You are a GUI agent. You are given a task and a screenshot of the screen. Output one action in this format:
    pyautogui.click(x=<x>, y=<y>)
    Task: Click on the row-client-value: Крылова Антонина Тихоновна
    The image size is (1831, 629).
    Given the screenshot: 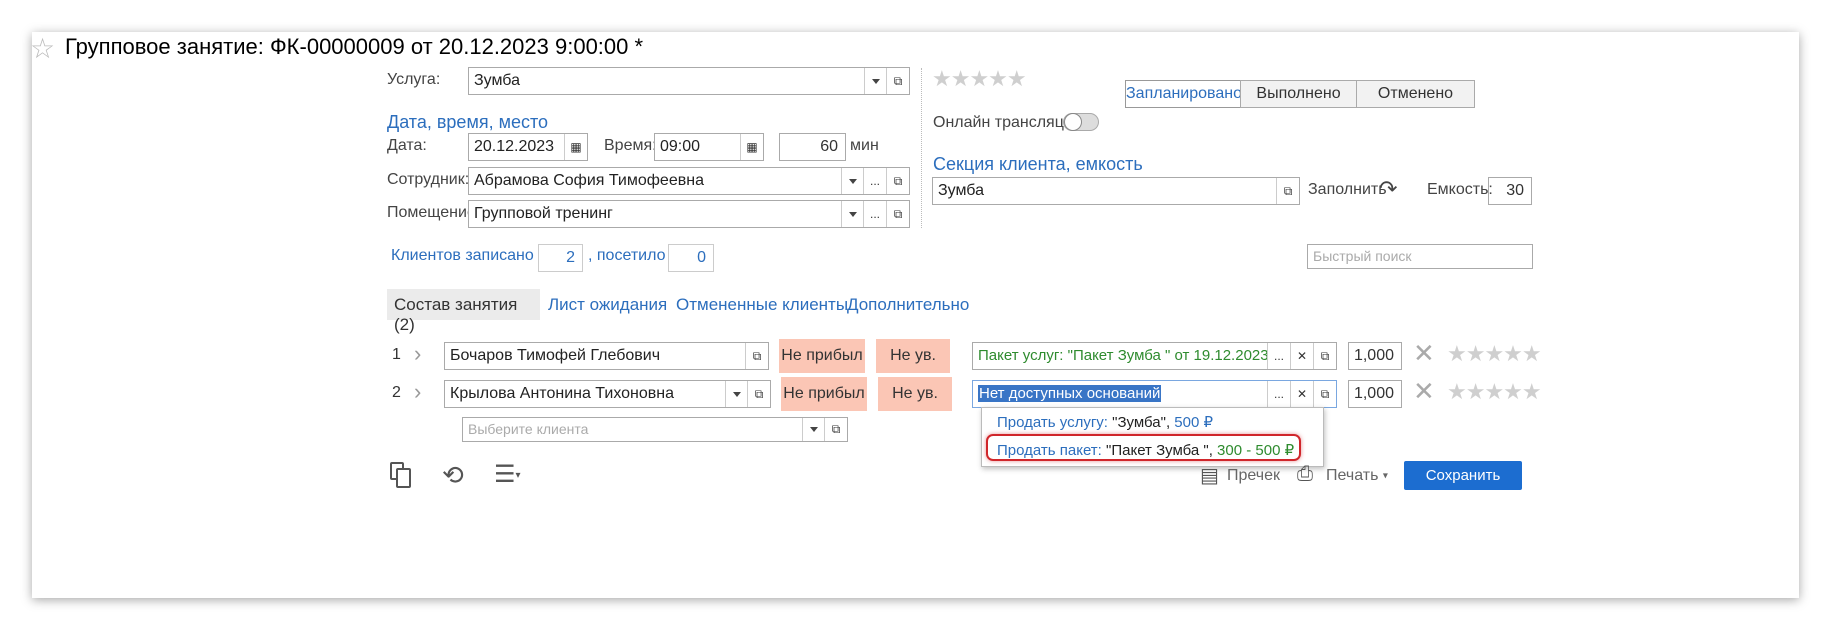 What is the action you would take?
    pyautogui.click(x=562, y=393)
    